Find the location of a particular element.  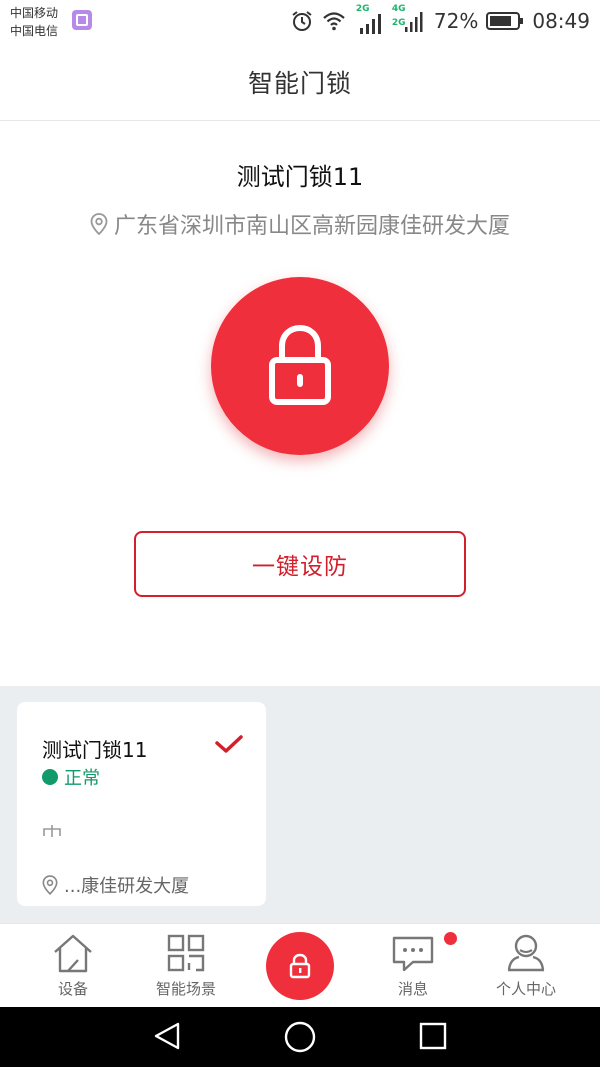

bottom-tab-bar: 设备 智能场景 消息 个人中心 is located at coordinates (300, 965).